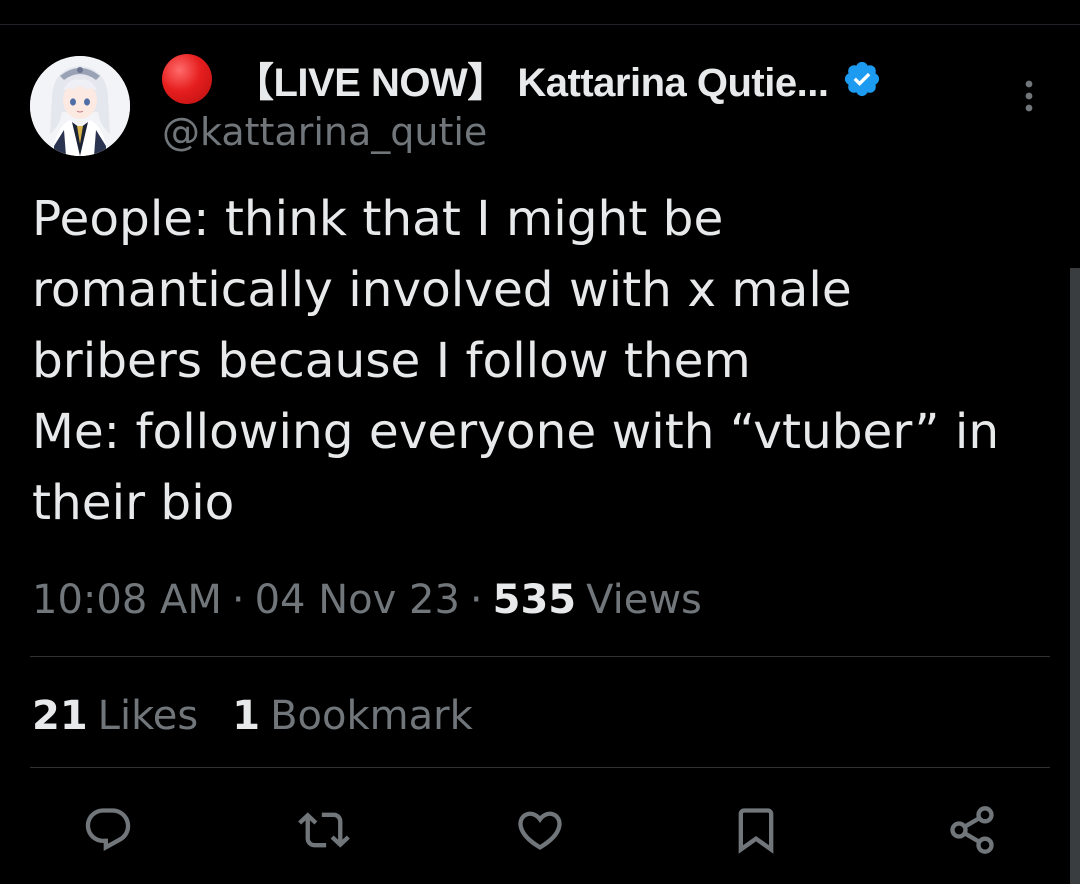 The width and height of the screenshot is (1080, 884). I want to click on likes-label: Likes, so click(148, 716).